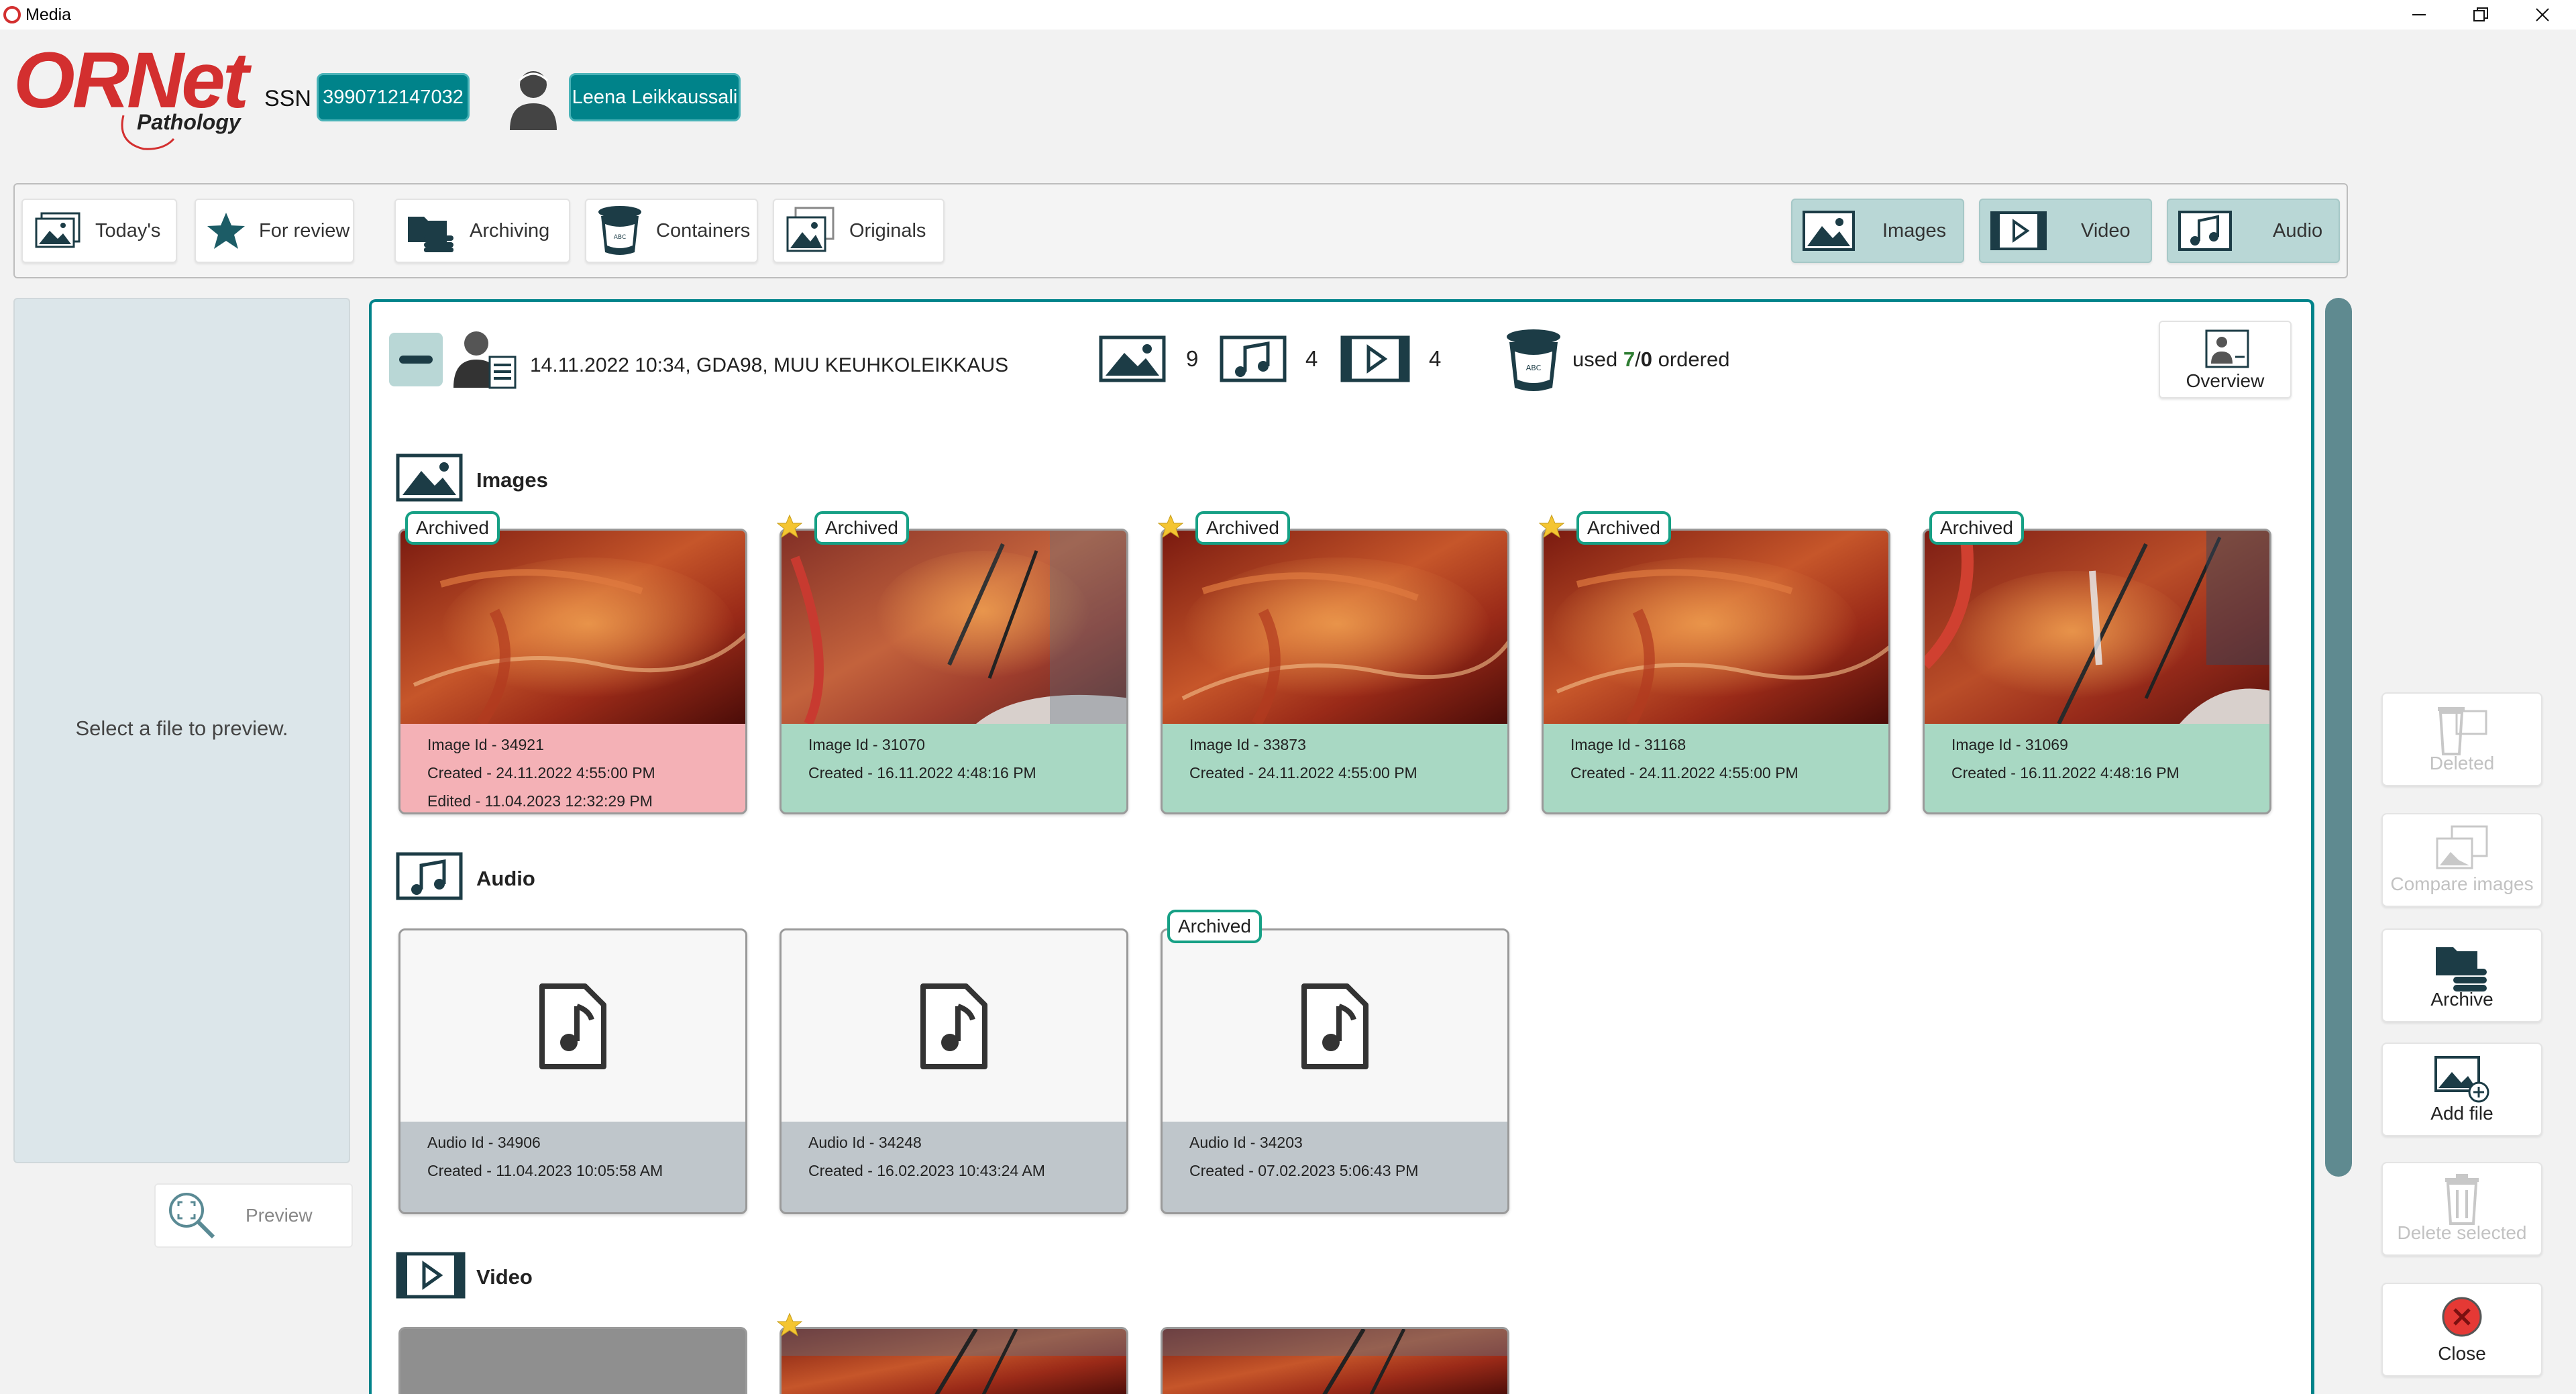 Image resolution: width=2576 pixels, height=1394 pixels. I want to click on audio-thumbnail, so click(572, 1026).